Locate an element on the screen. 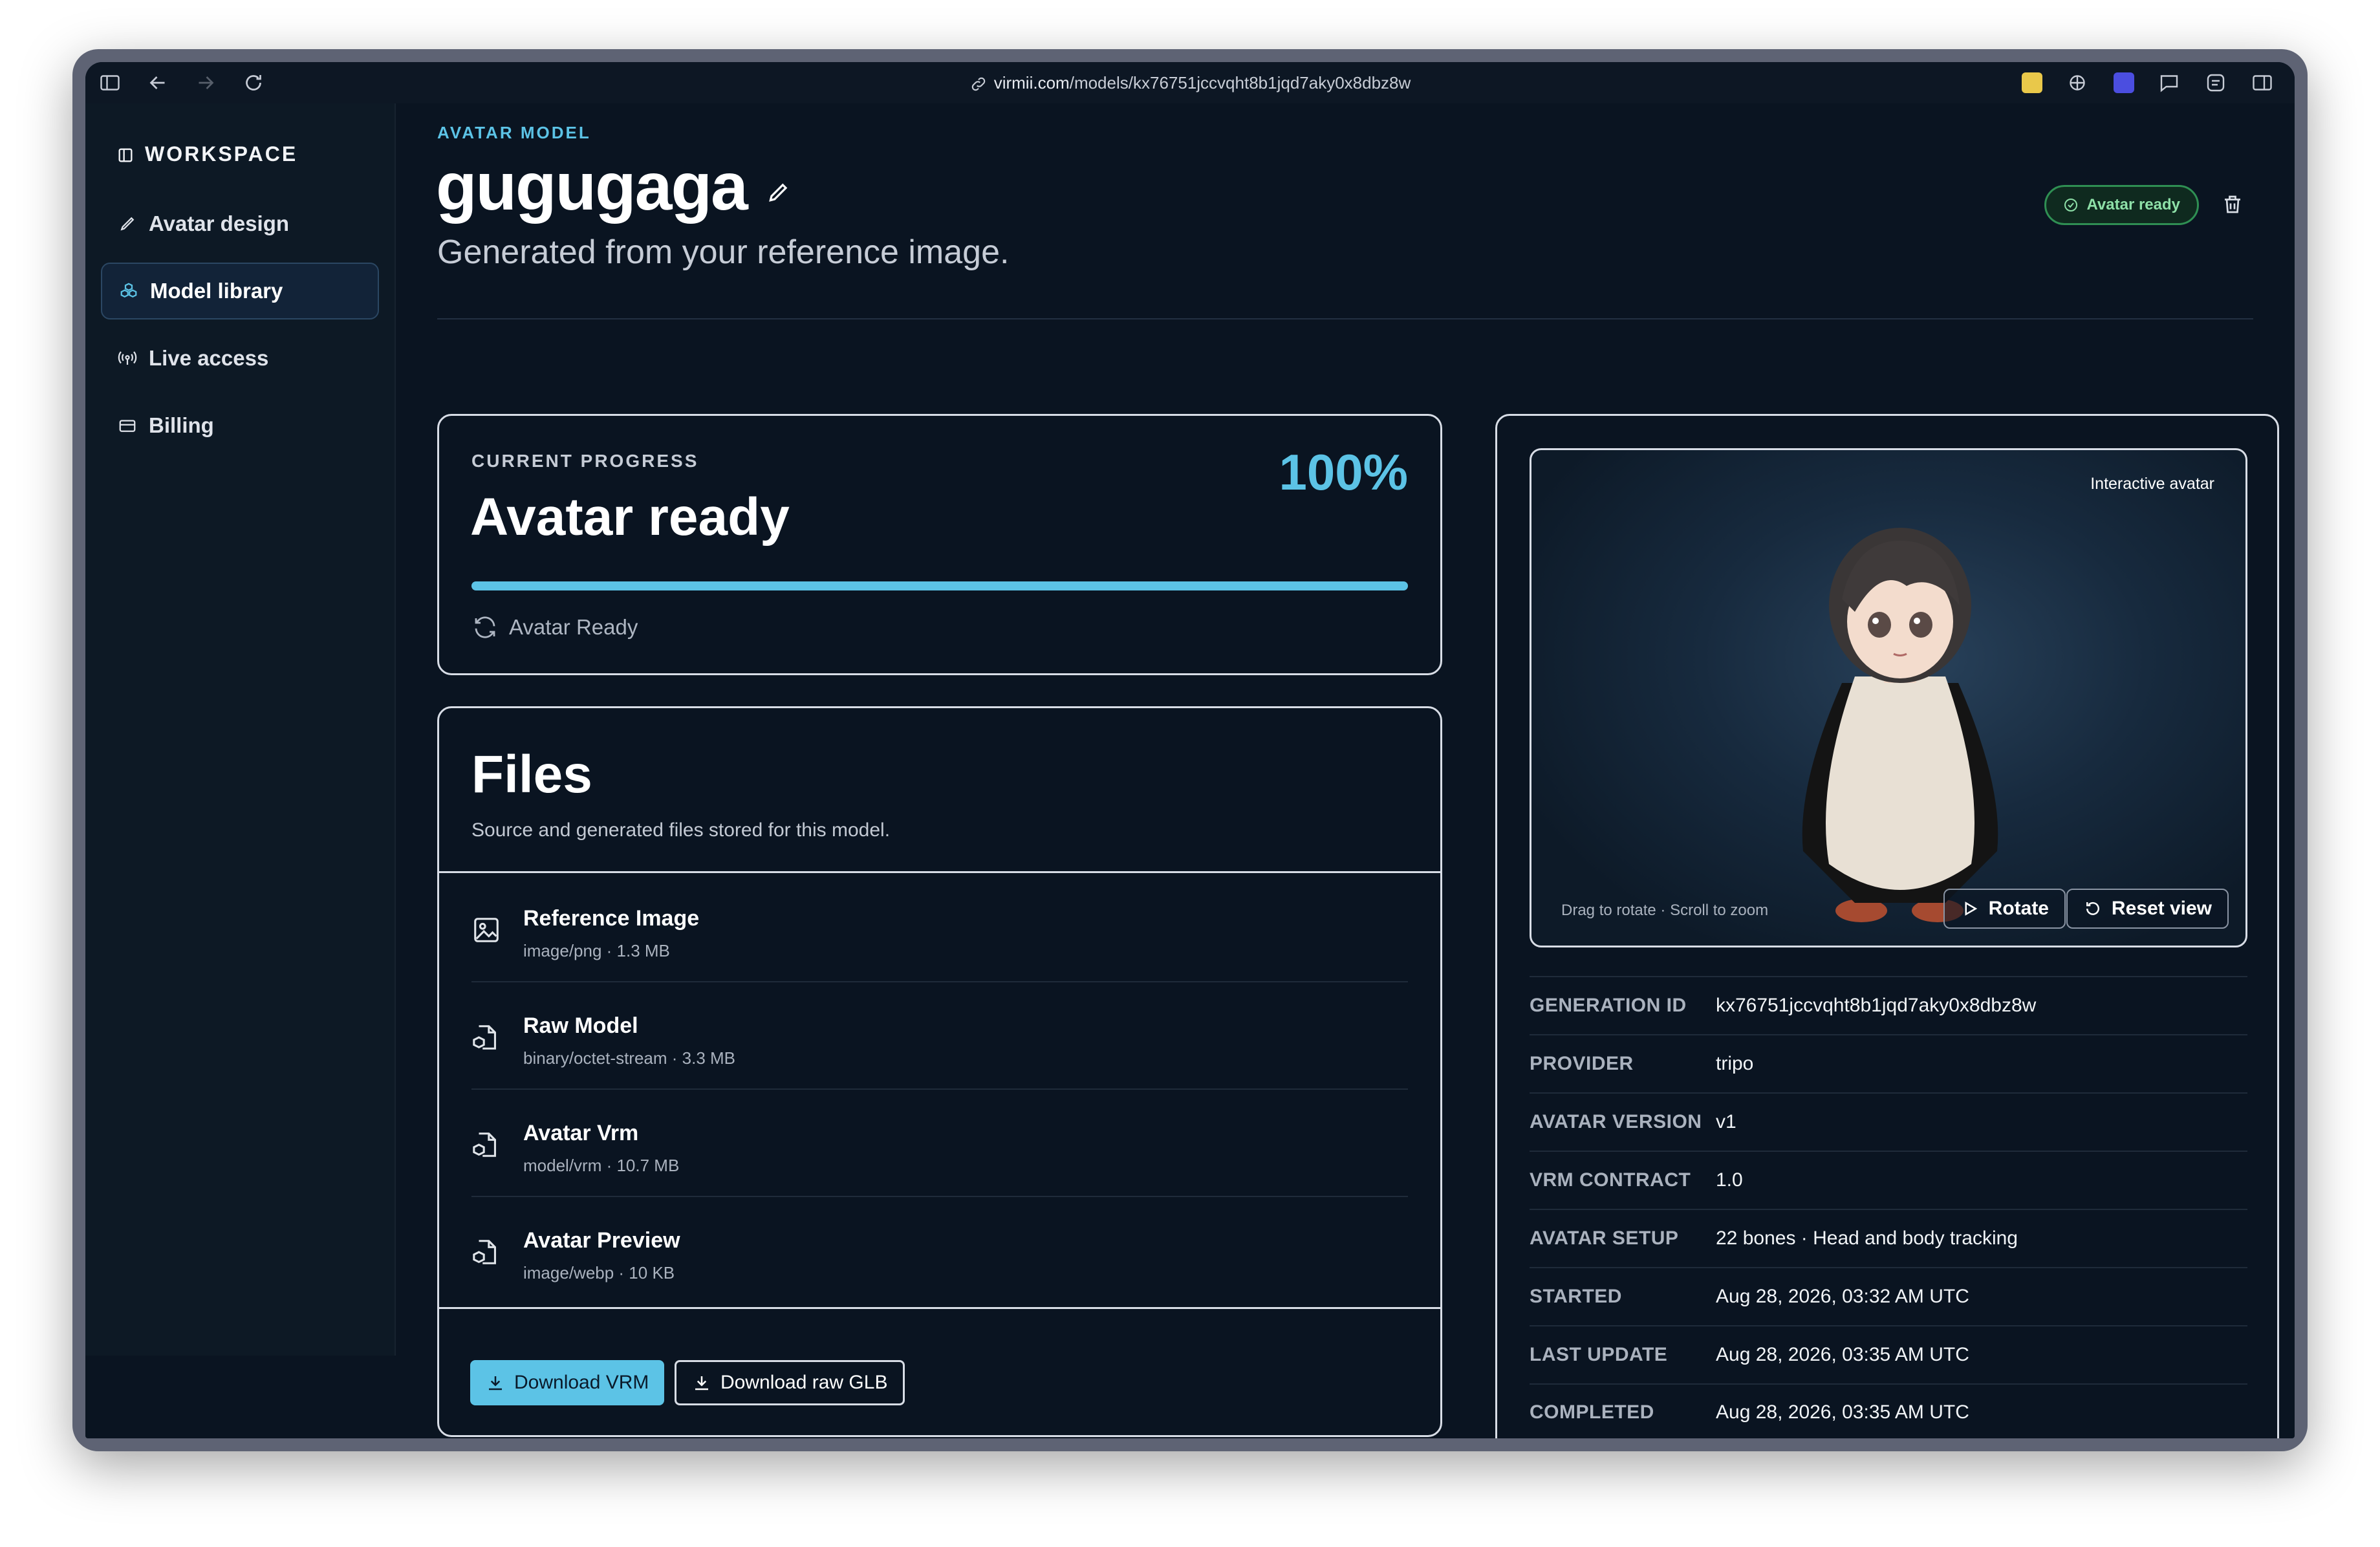 Image resolution: width=2380 pixels, height=1547 pixels. detail-key: LAST UPDATE is located at coordinates (1599, 1354).